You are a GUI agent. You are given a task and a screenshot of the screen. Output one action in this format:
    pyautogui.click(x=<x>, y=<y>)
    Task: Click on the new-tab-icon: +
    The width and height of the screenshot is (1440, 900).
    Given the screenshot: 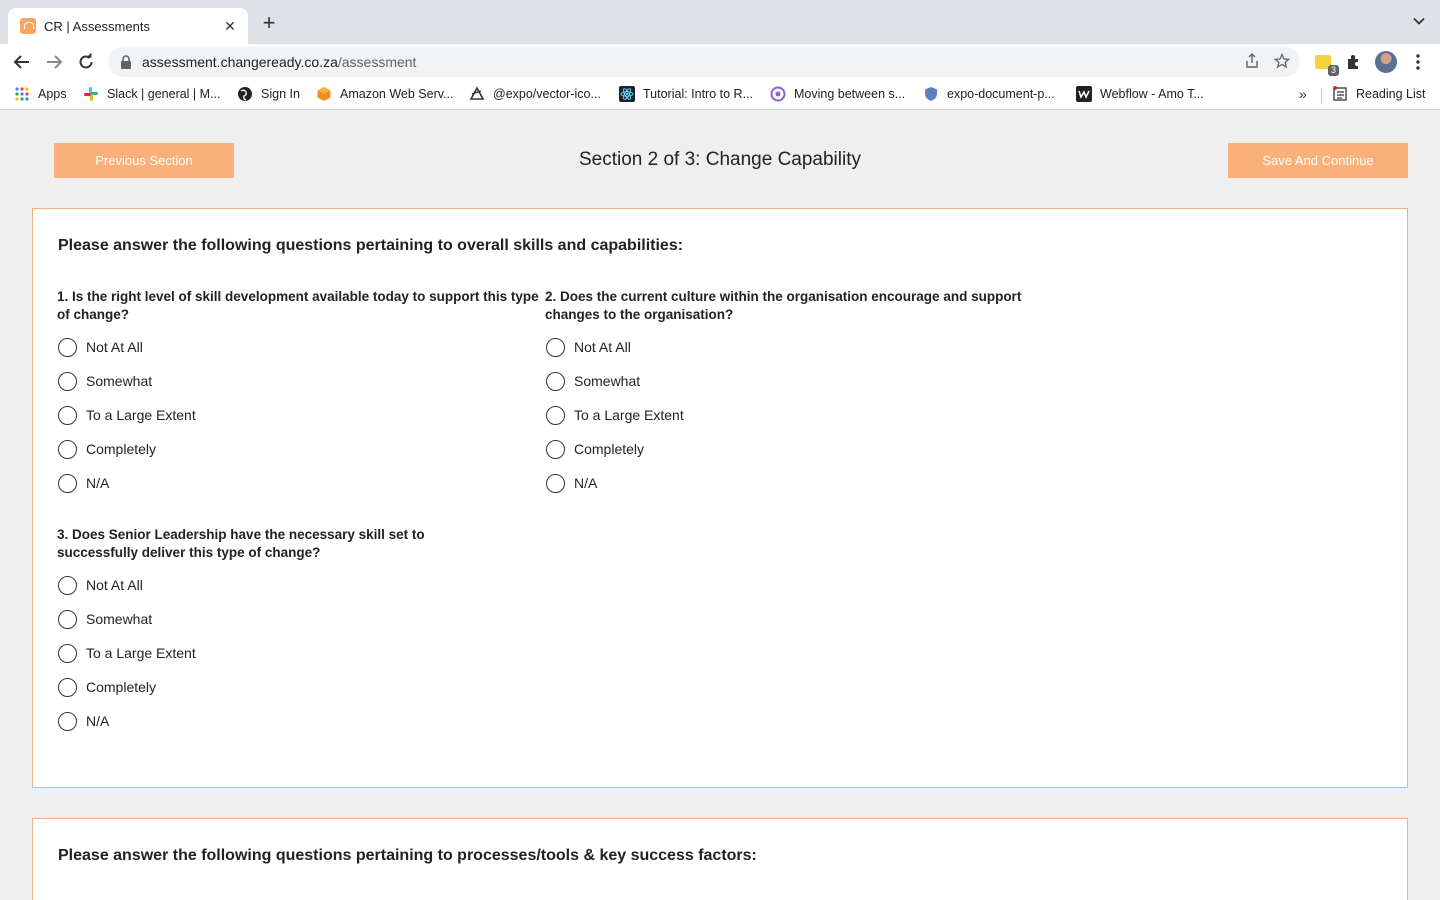 What is the action you would take?
    pyautogui.click(x=269, y=23)
    